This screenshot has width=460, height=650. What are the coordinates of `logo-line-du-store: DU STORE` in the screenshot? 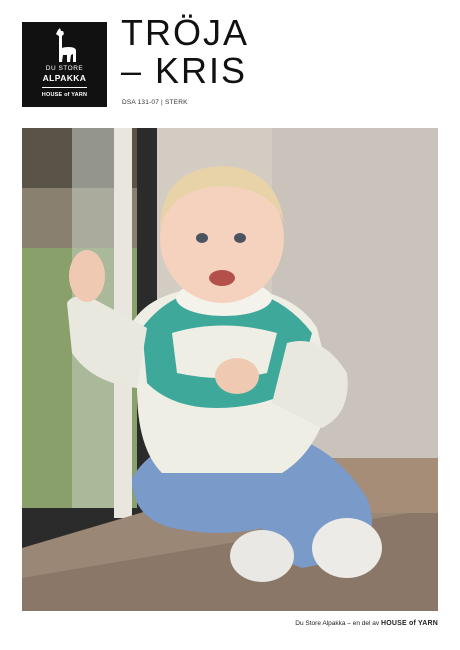 It's located at (64, 68).